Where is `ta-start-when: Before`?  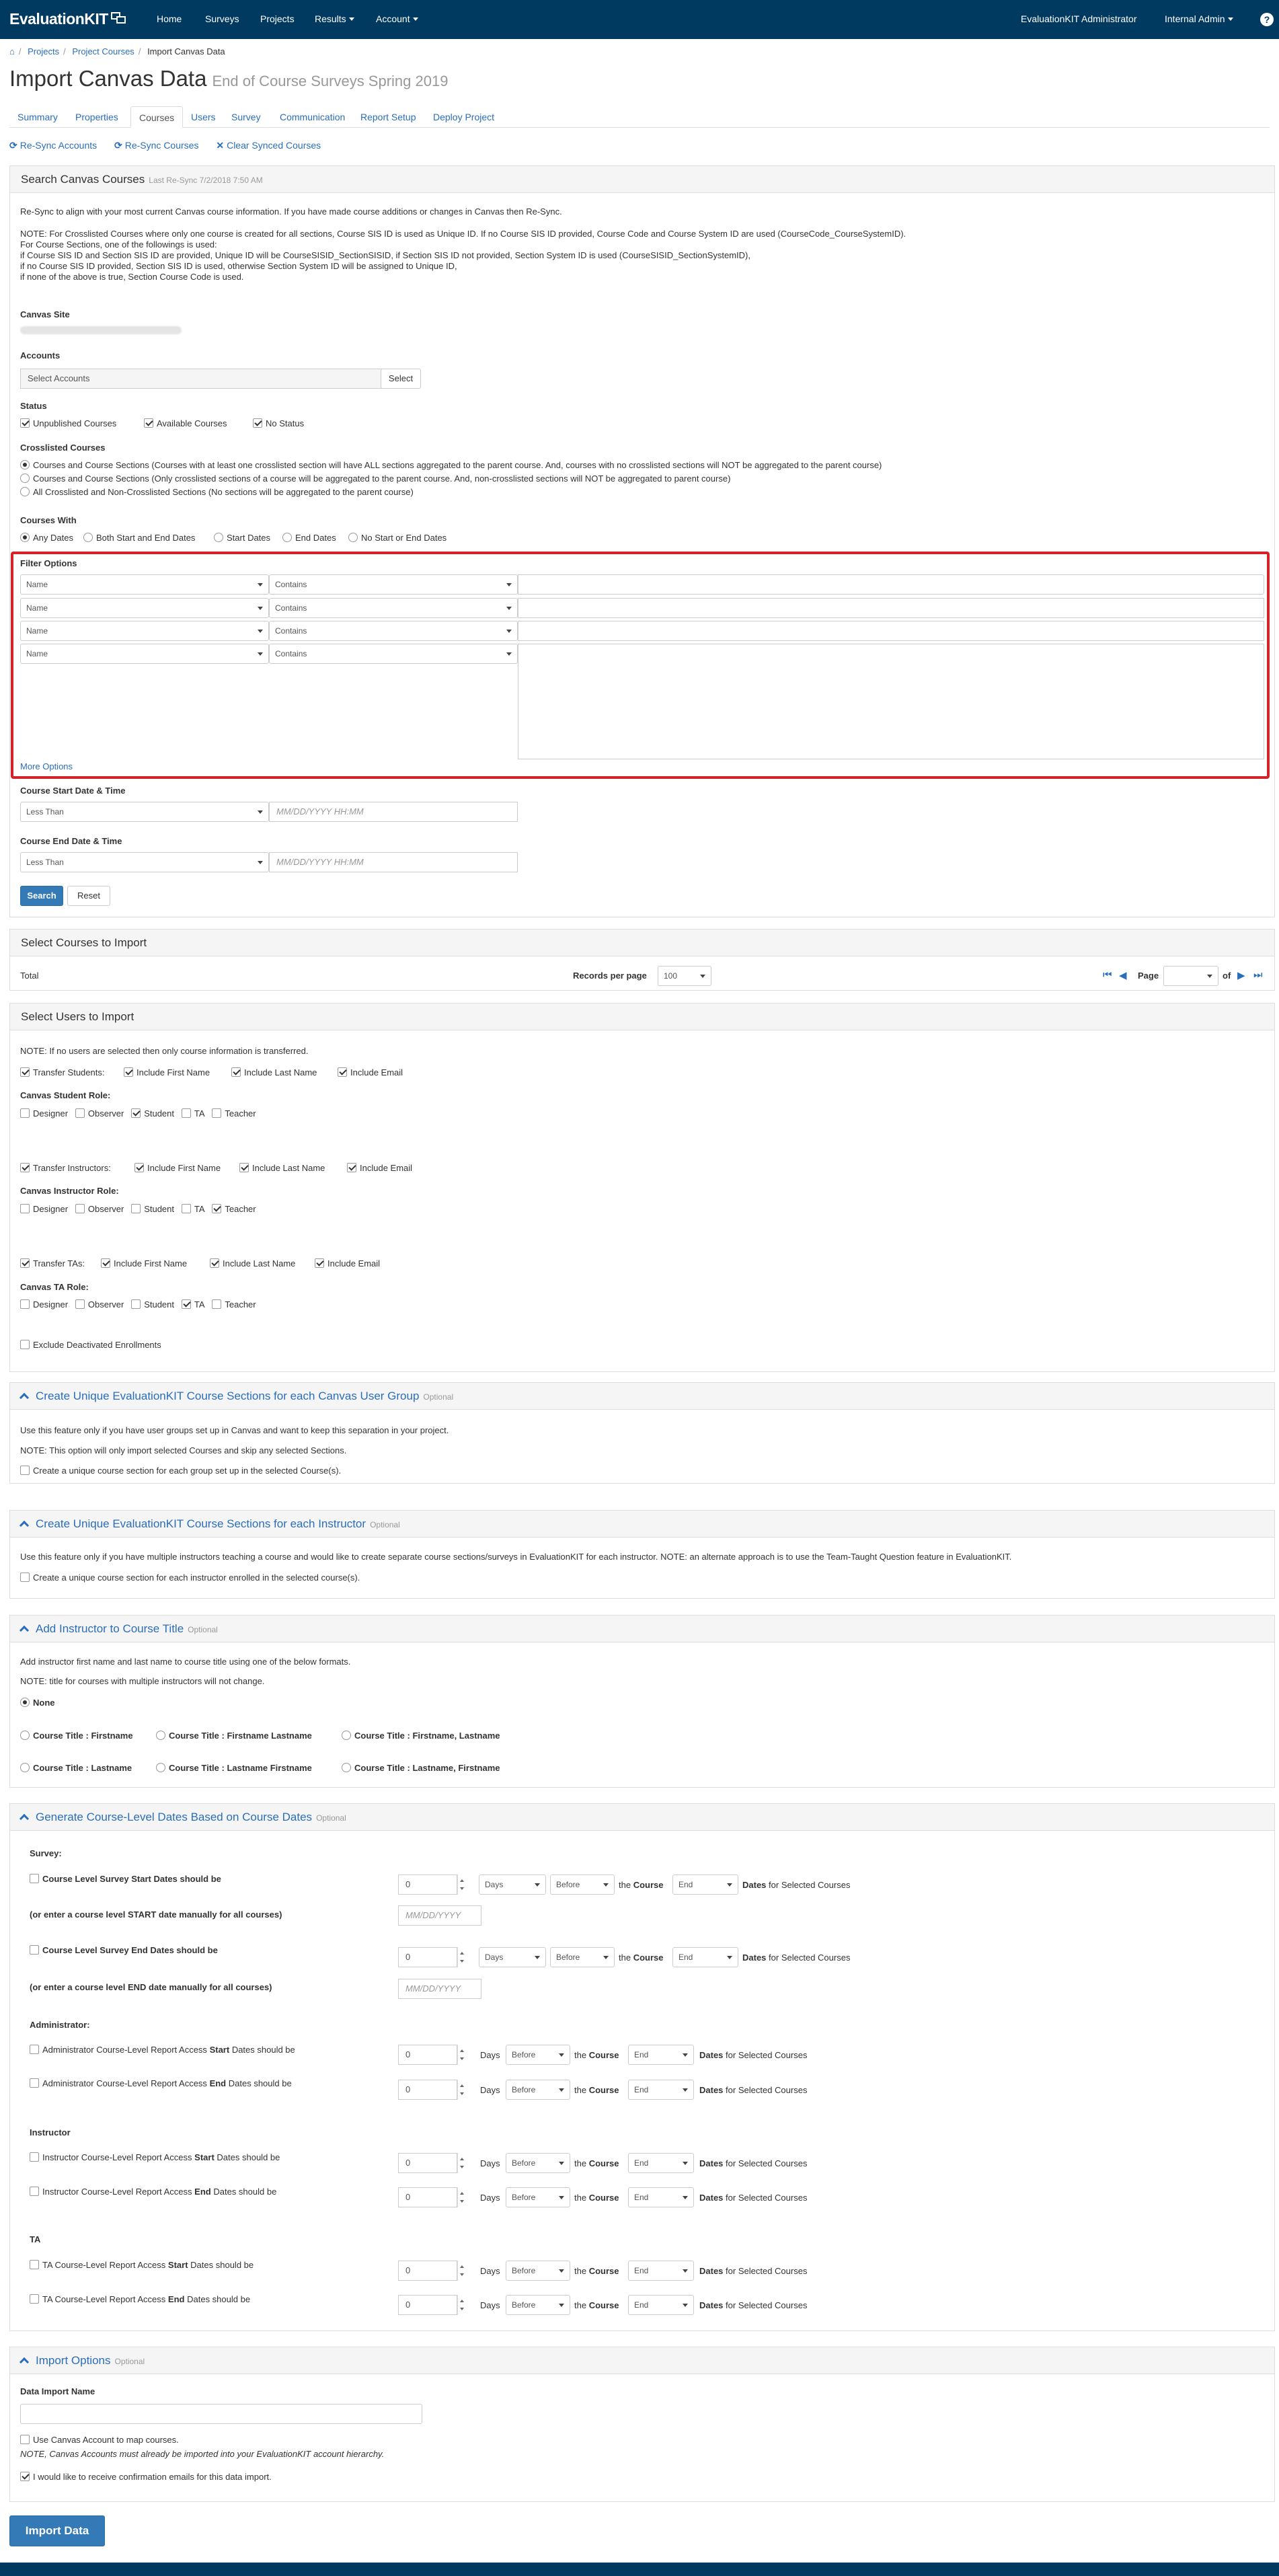
ta-start-when: Before is located at coordinates (538, 2271).